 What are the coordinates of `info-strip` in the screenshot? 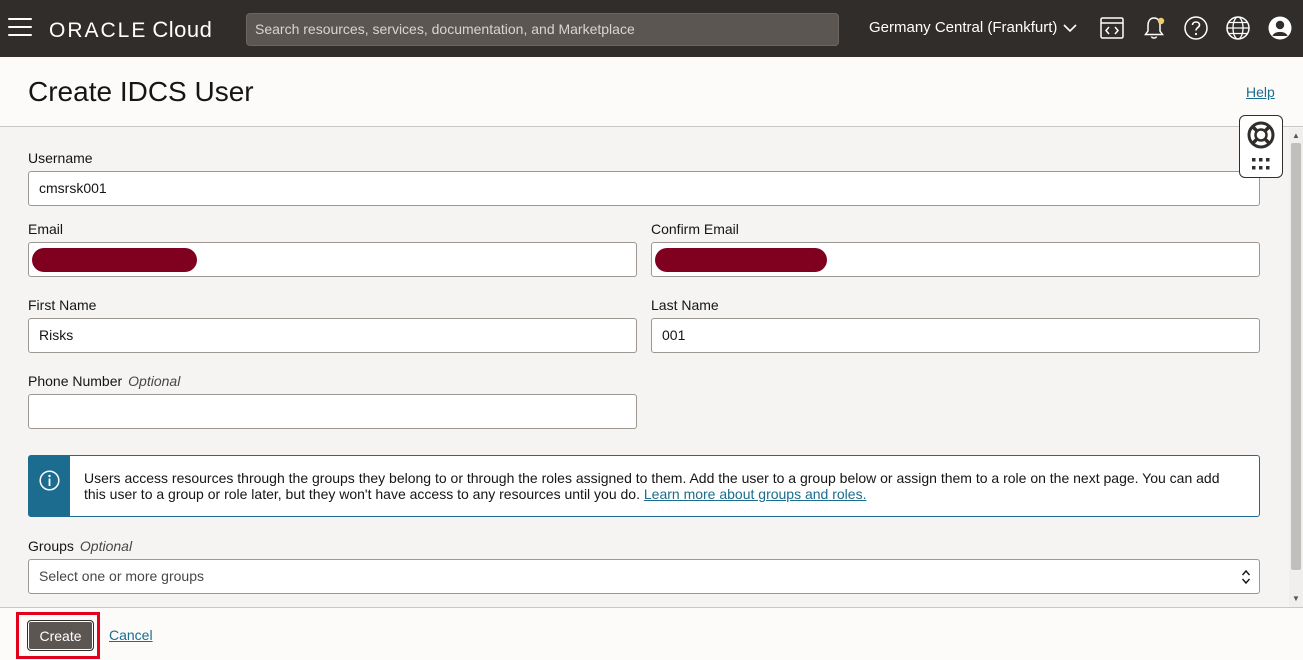 It's located at (49, 486).